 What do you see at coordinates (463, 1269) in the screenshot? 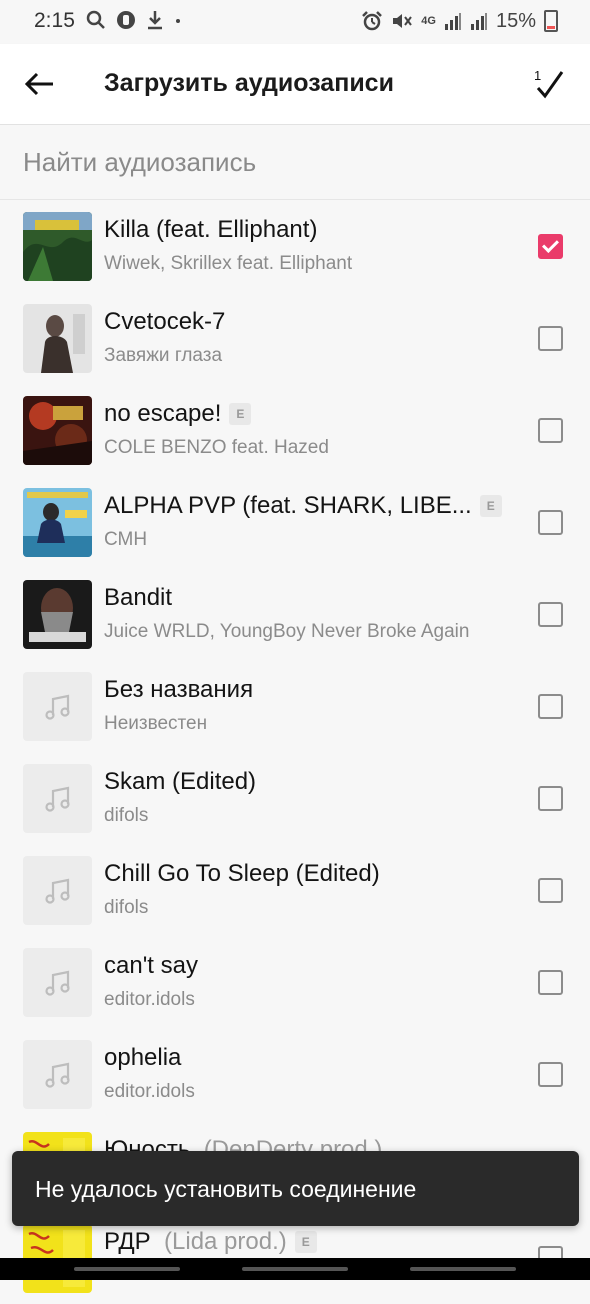
I see `nav-back-button` at bounding box center [463, 1269].